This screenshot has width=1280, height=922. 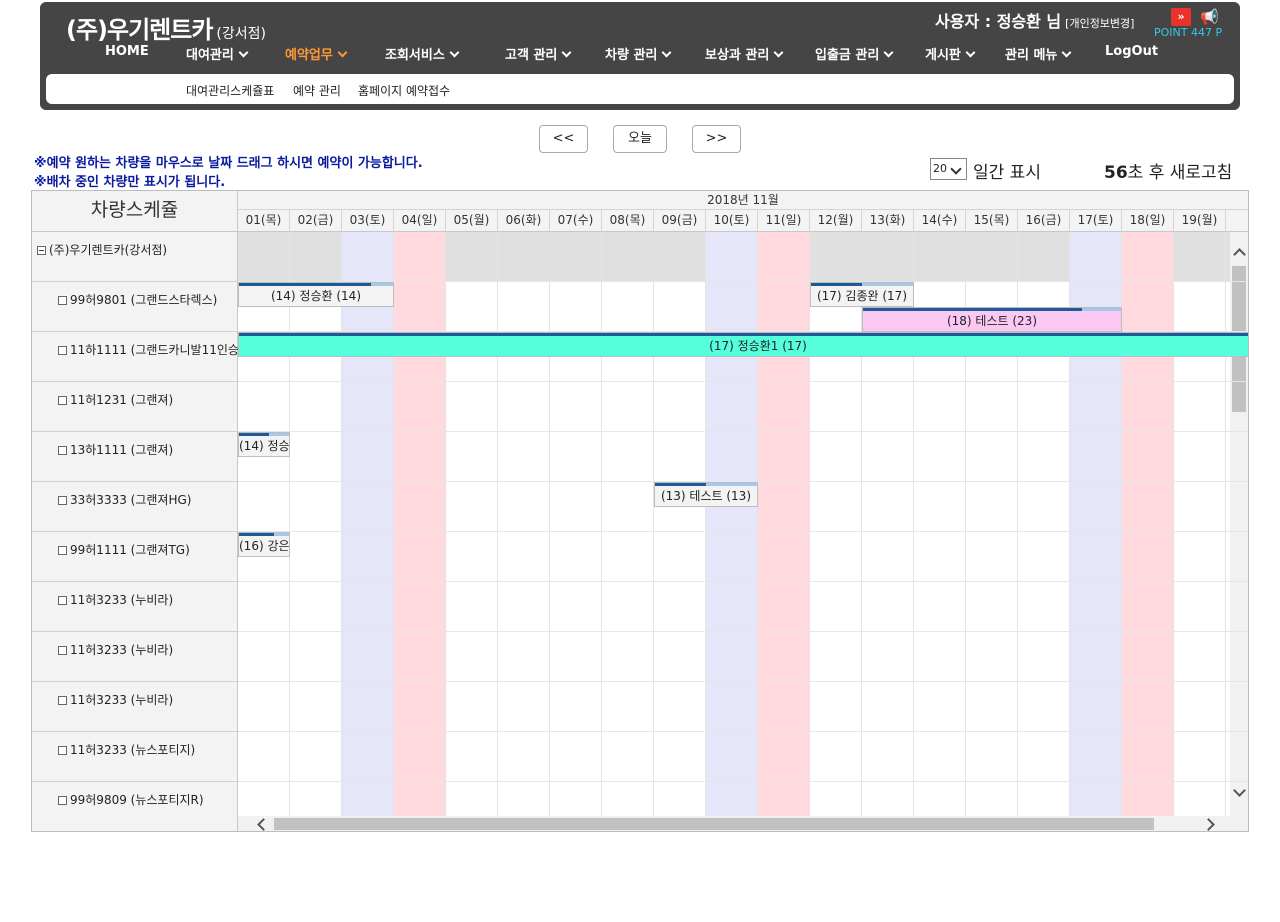 I want to click on vehicle-row: 11허3233 (뉴스포티지), so click(x=135, y=757).